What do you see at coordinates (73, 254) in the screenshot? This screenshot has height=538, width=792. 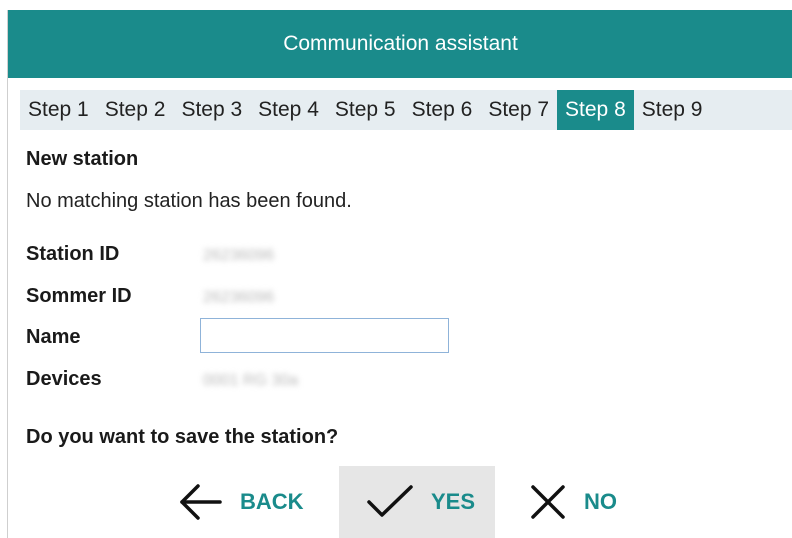 I see `station-id-label: Station ID` at bounding box center [73, 254].